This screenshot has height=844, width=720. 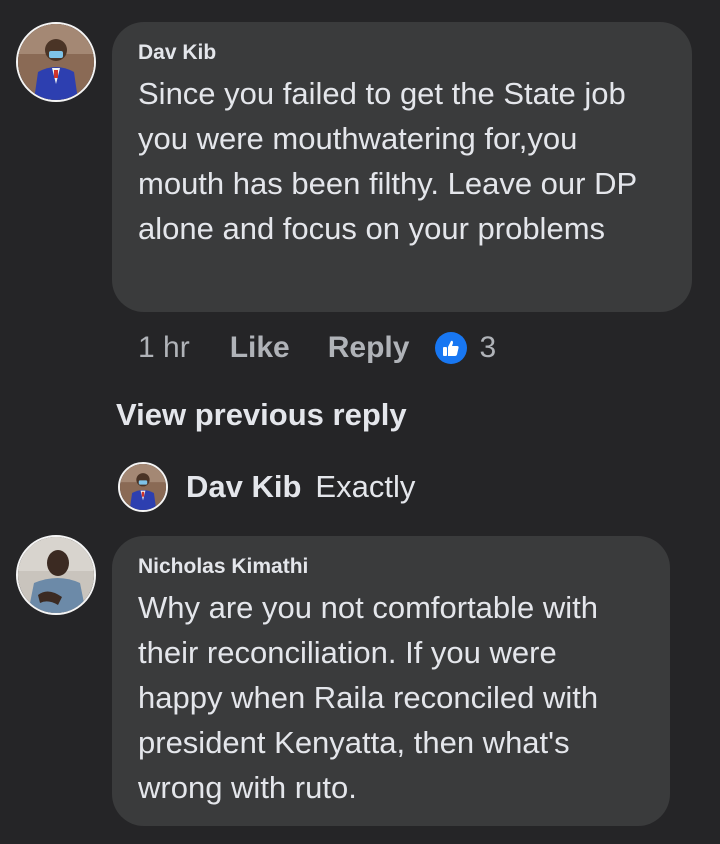 I want to click on avatar-reply-dav-kib, so click(x=143, y=487).